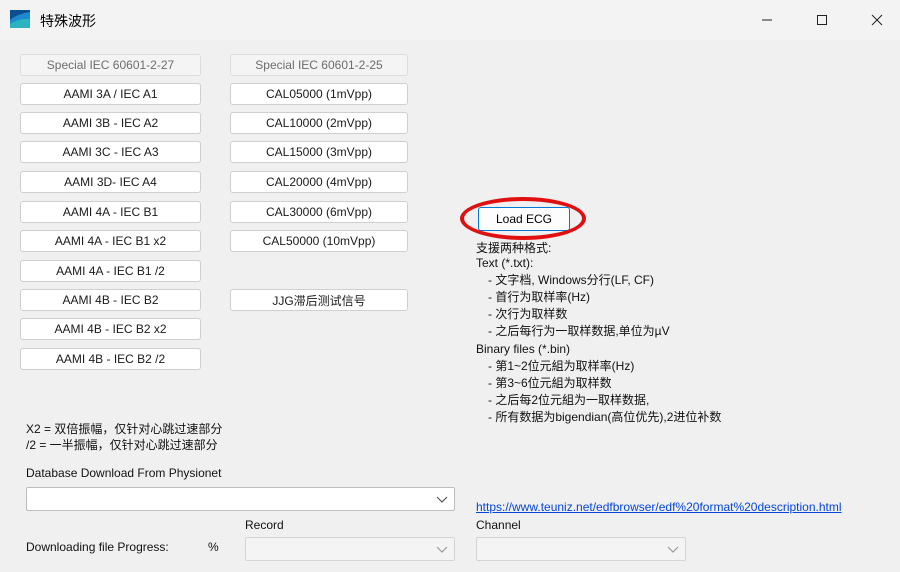  What do you see at coordinates (240, 499) in the screenshot?
I see `database-select` at bounding box center [240, 499].